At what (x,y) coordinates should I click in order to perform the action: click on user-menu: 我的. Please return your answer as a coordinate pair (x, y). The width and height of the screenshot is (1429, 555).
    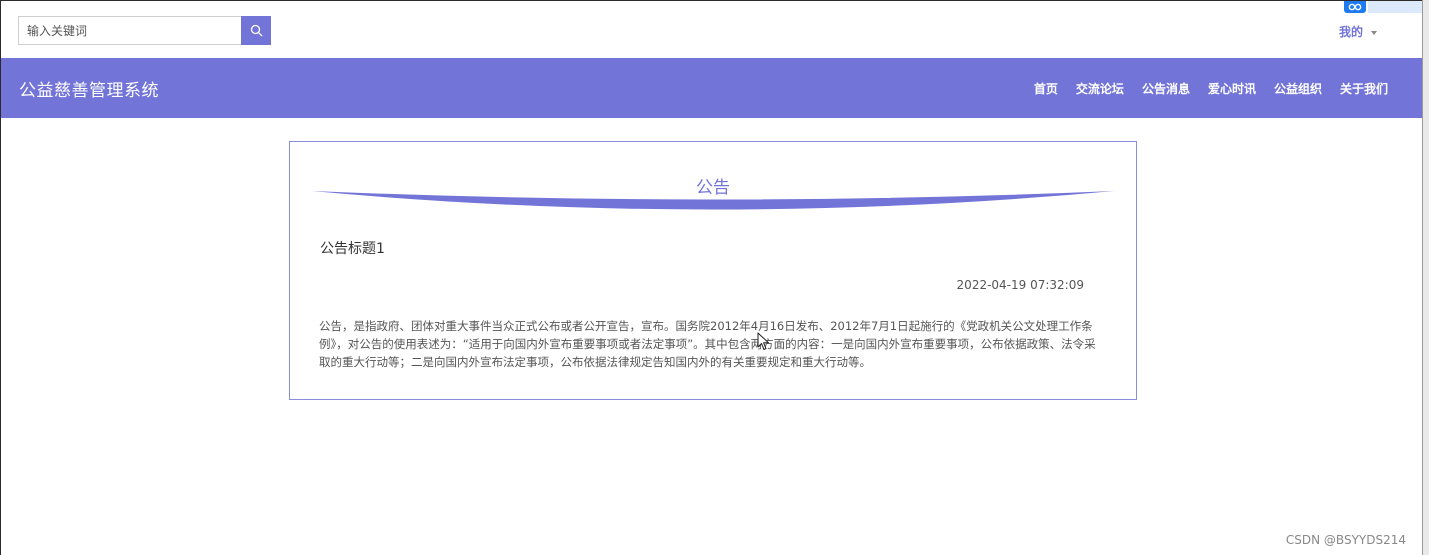
    Looking at the image, I should click on (1358, 31).